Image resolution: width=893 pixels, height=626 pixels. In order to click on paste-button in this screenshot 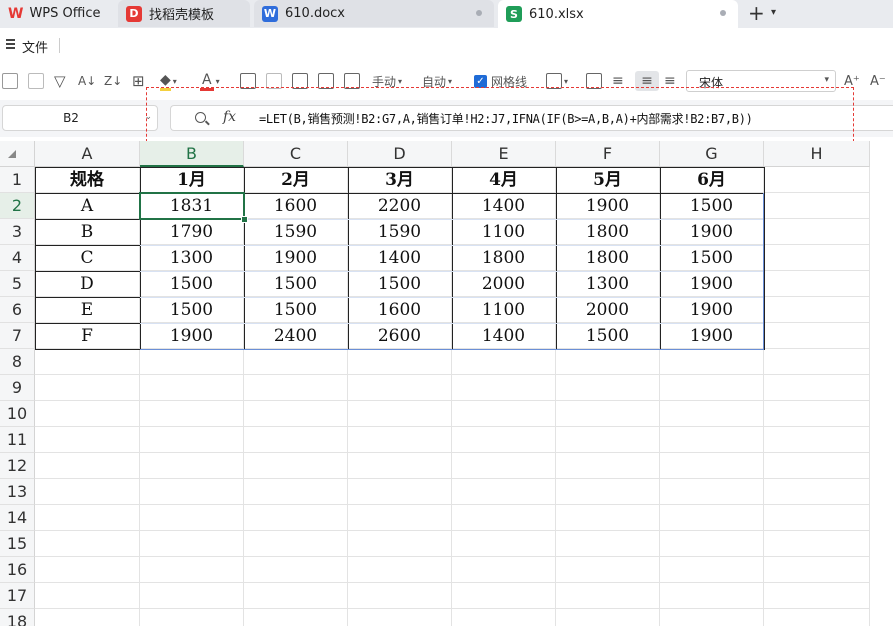, I will do `click(36, 81)`.